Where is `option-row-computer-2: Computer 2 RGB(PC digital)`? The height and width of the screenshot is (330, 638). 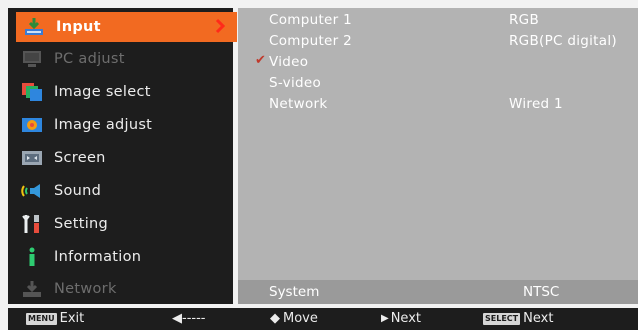
option-row-computer-2: Computer 2 RGB(PC digital) is located at coordinates (438, 42).